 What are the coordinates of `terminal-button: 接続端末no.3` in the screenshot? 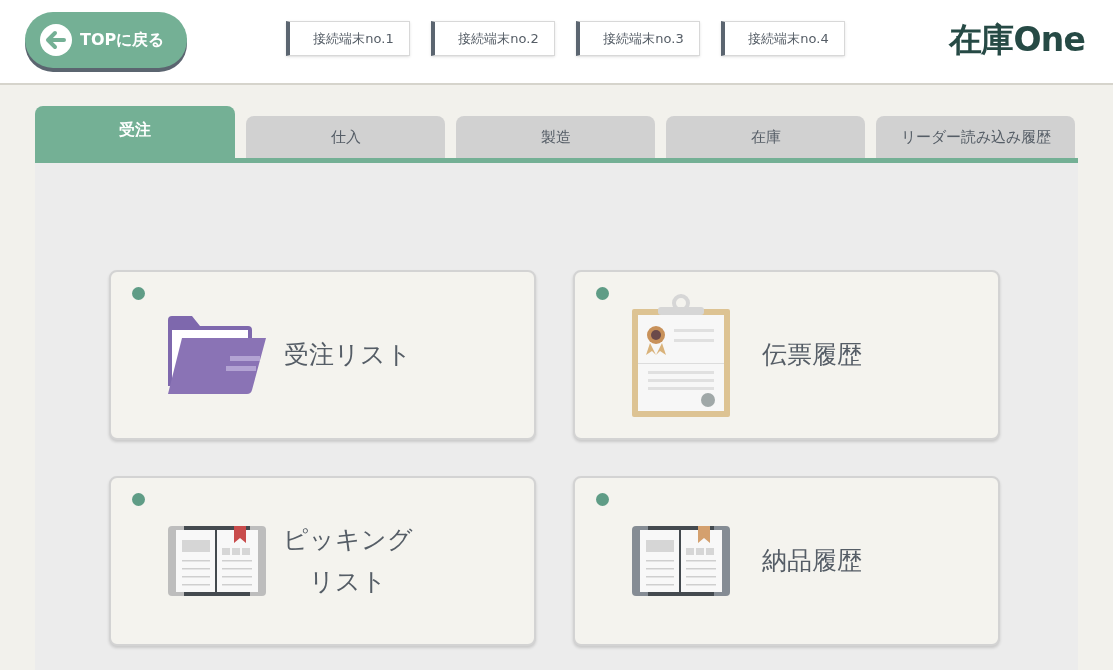 It's located at (638, 38).